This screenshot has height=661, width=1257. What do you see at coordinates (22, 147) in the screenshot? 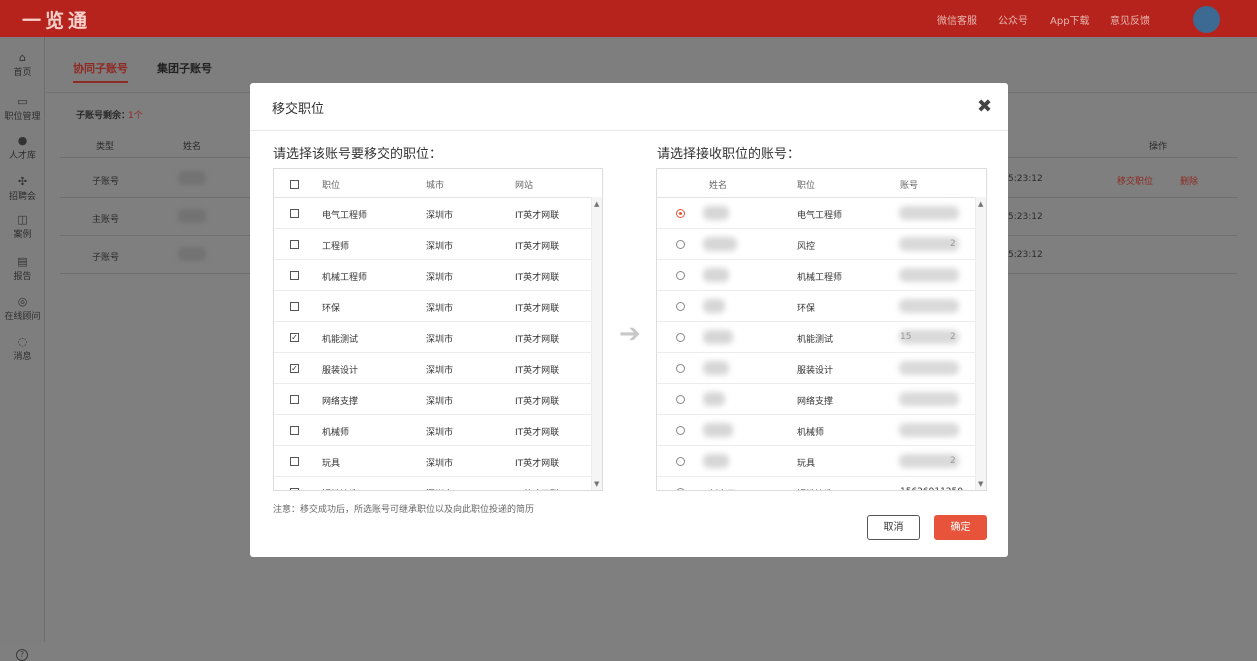
I see `sidebar-item: ● 人才库` at bounding box center [22, 147].